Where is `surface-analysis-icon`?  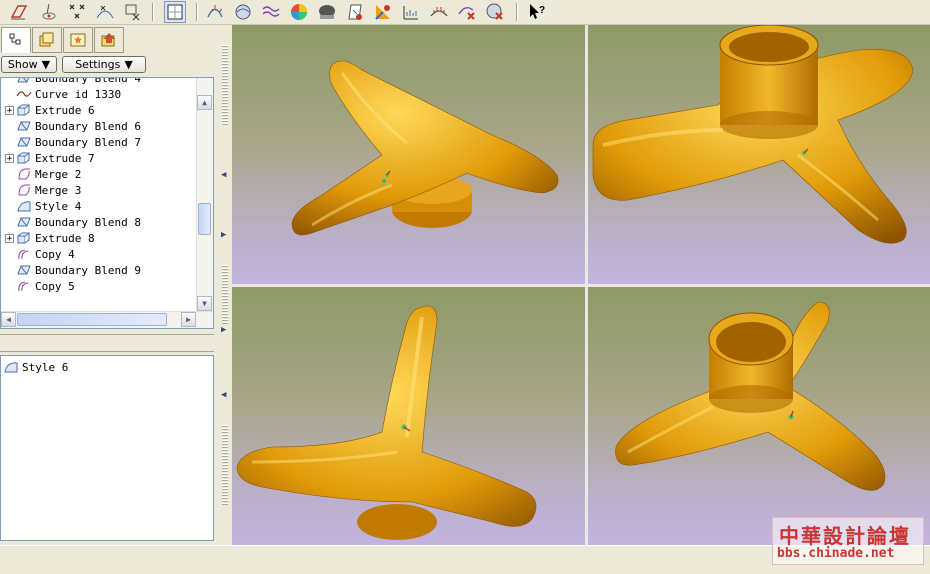 surface-analysis-icon is located at coordinates (299, 12).